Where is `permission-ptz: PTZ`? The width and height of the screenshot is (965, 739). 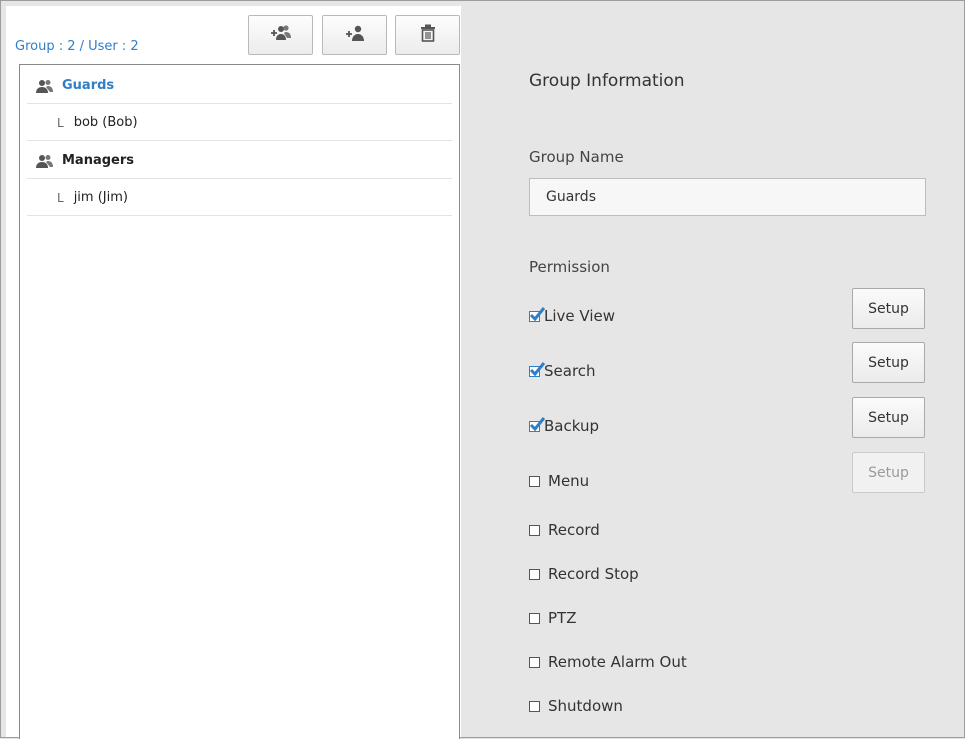
permission-ptz: PTZ is located at coordinates (552, 618).